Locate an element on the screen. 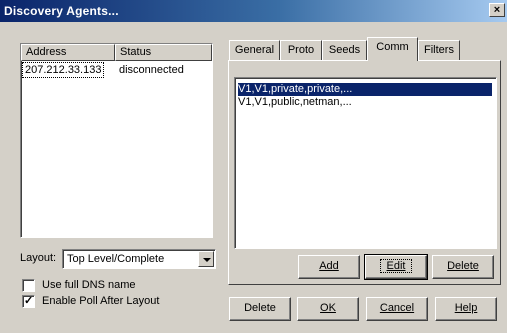 Image resolution: width=507 pixels, height=333 pixels. close-icon: × is located at coordinates (497, 10).